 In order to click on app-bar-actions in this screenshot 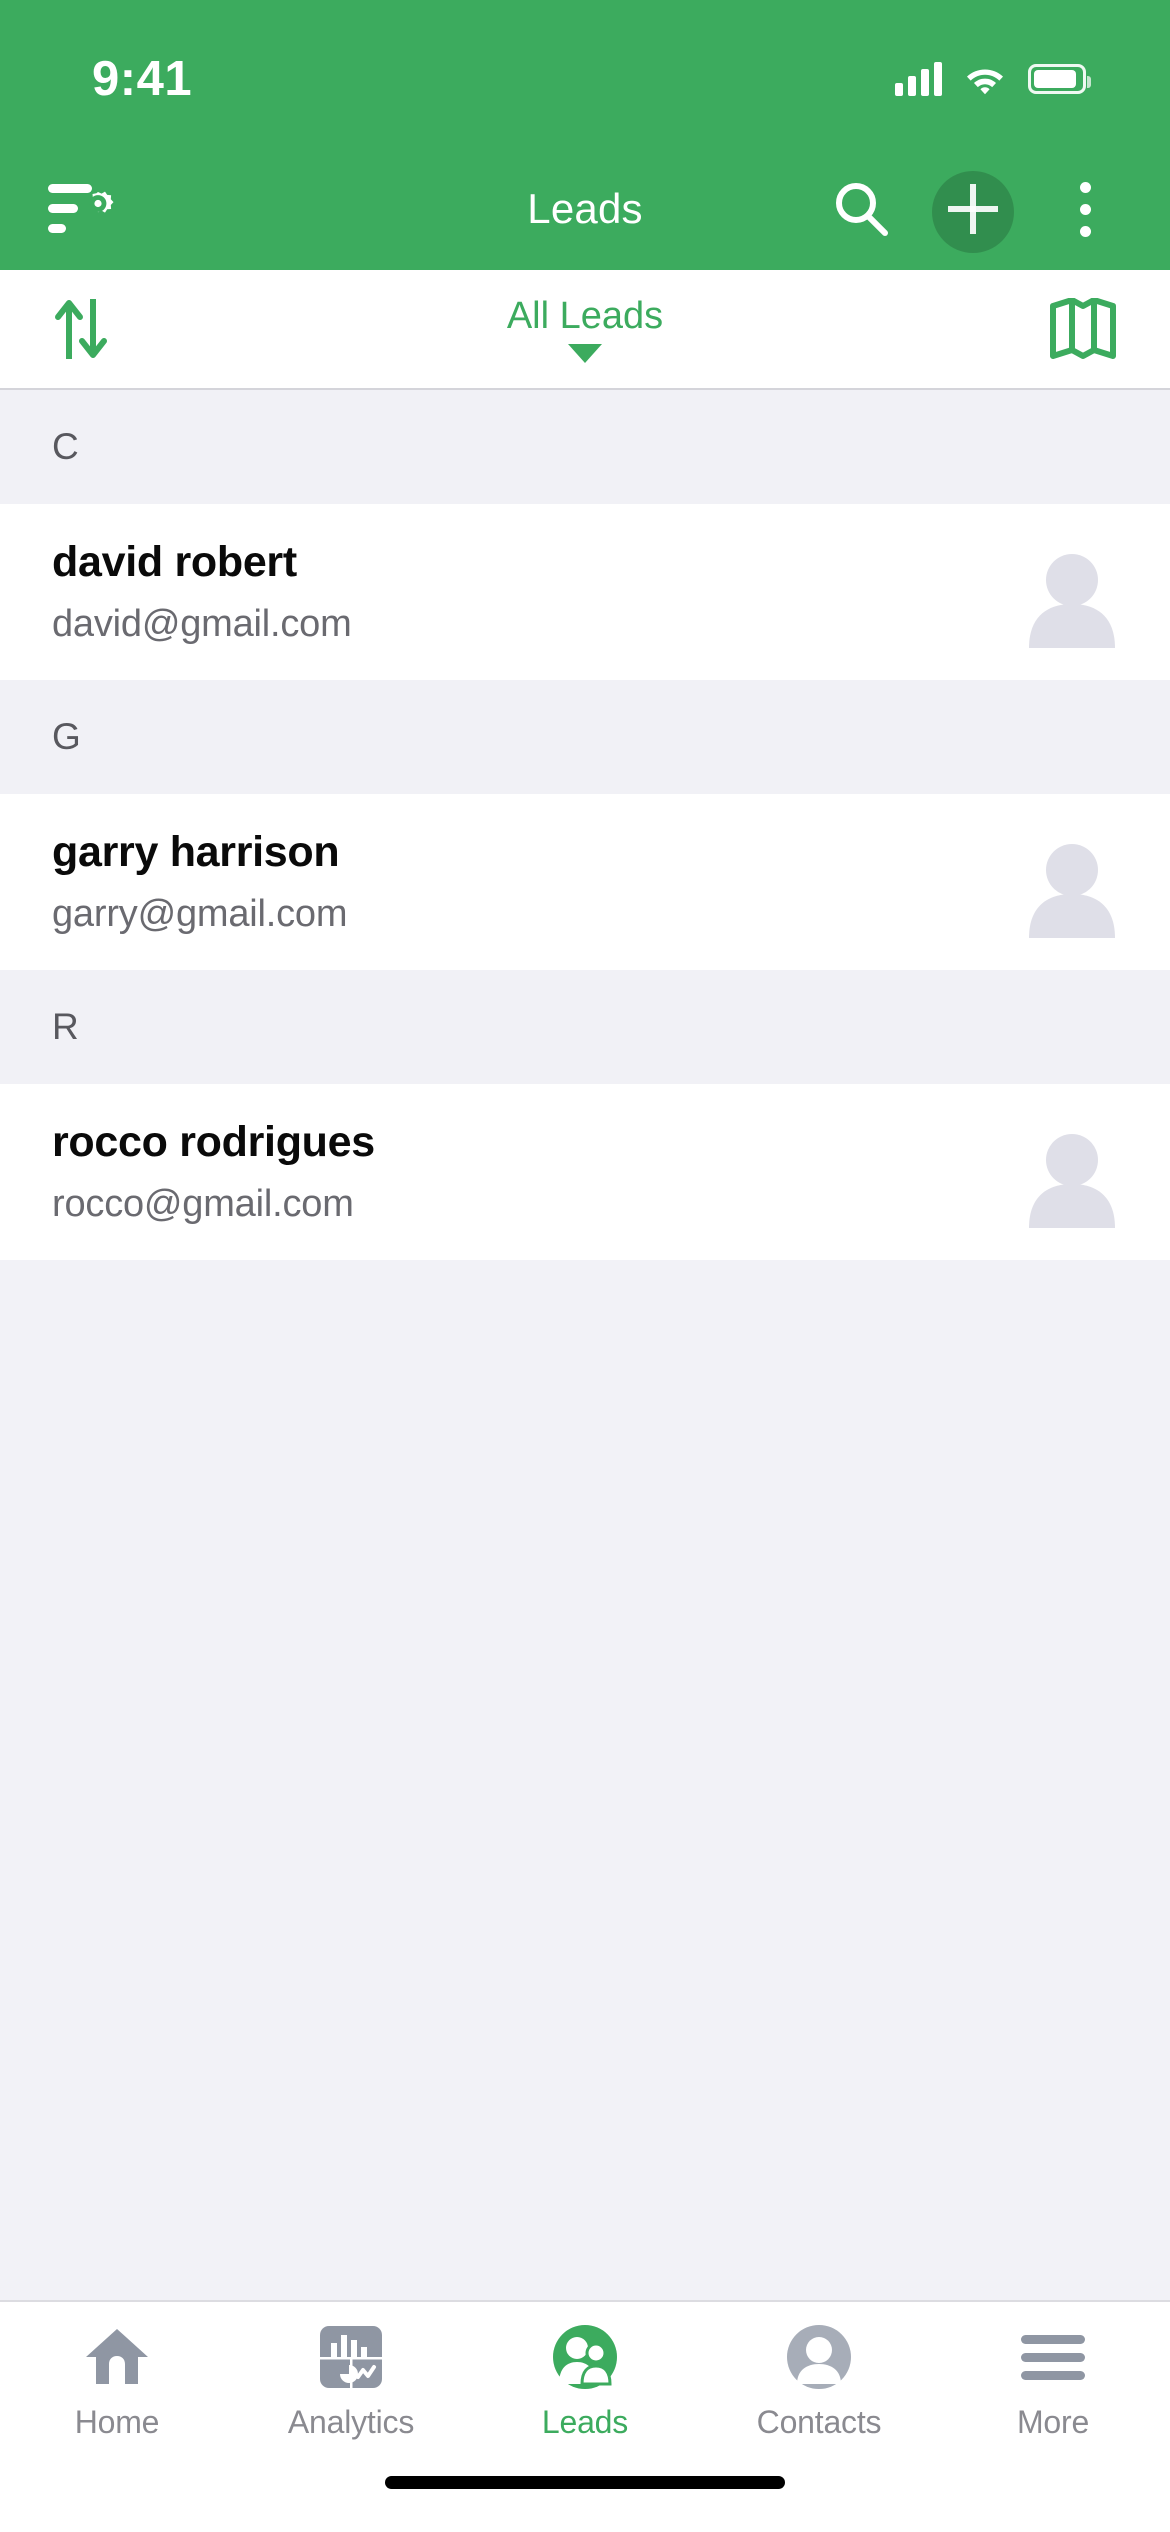, I will do `click(973, 209)`.